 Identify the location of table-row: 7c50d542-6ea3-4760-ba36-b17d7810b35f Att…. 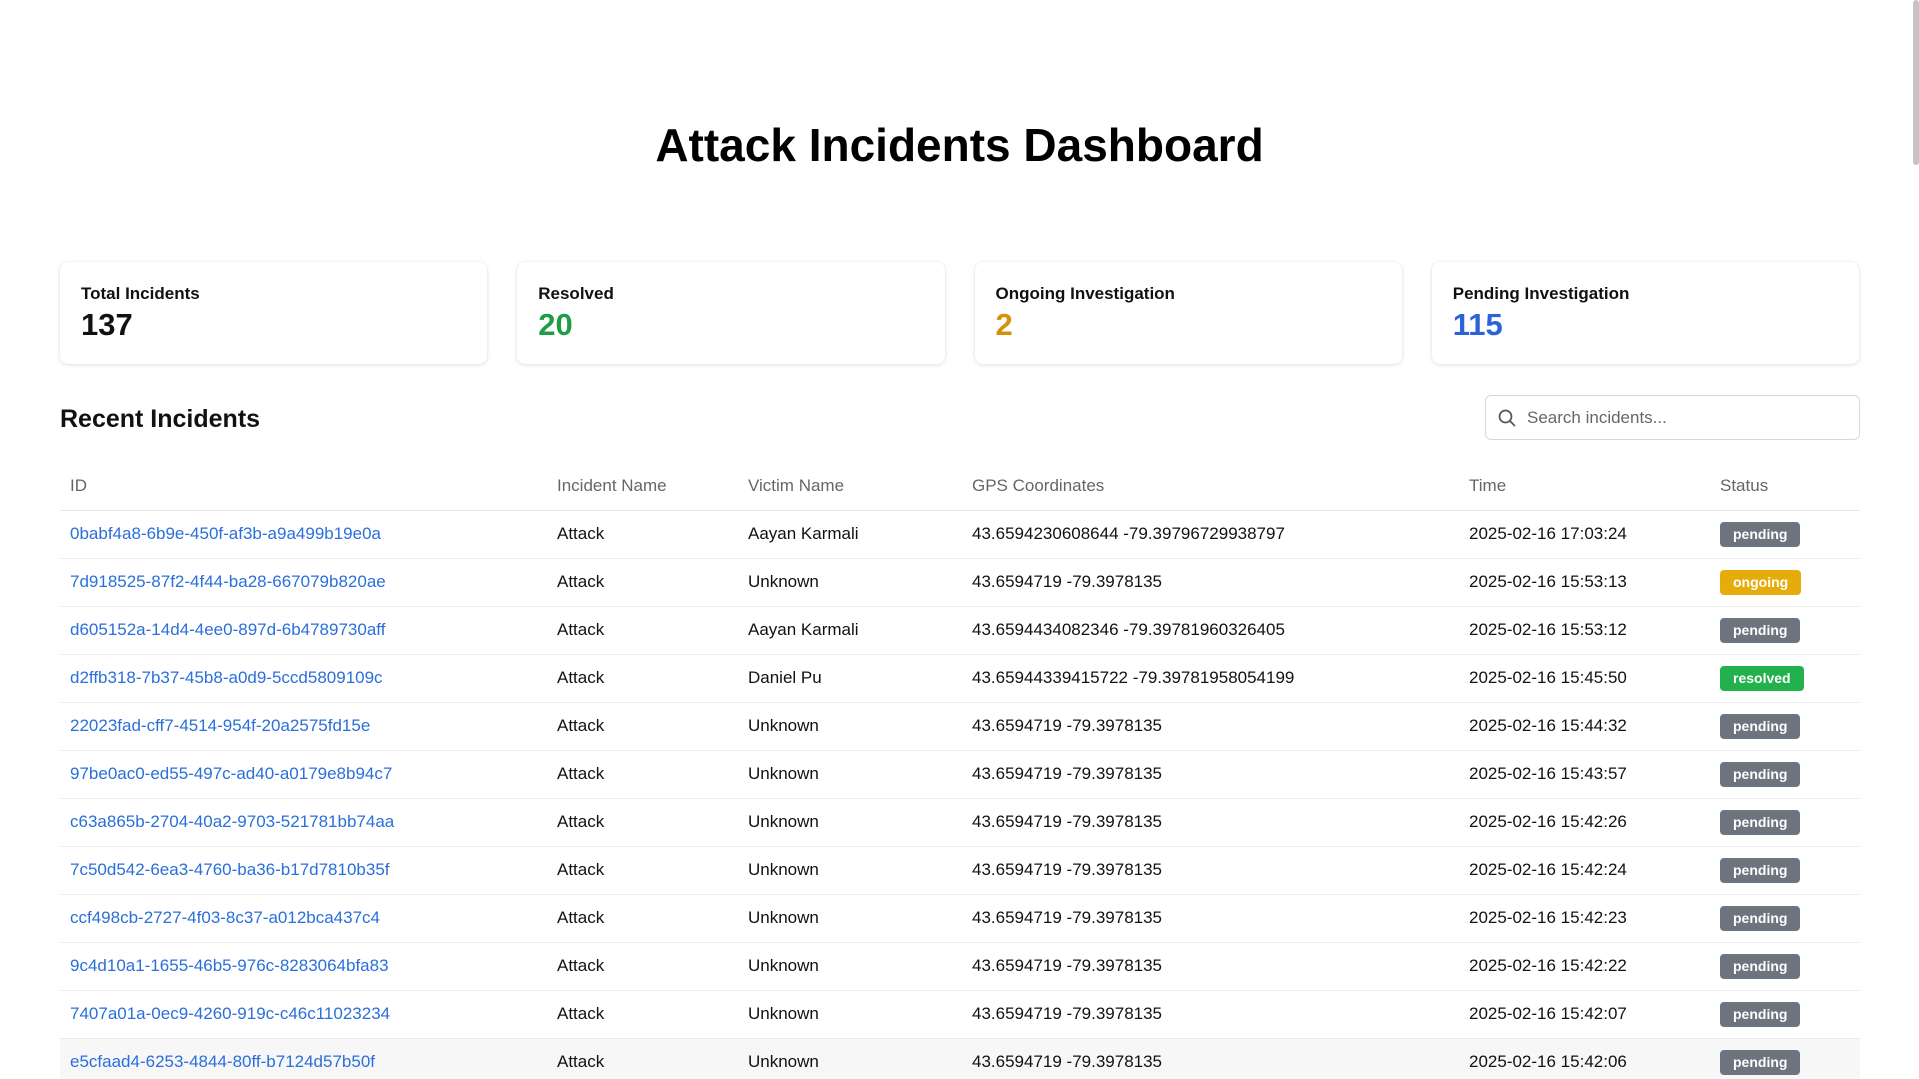
(960, 870).